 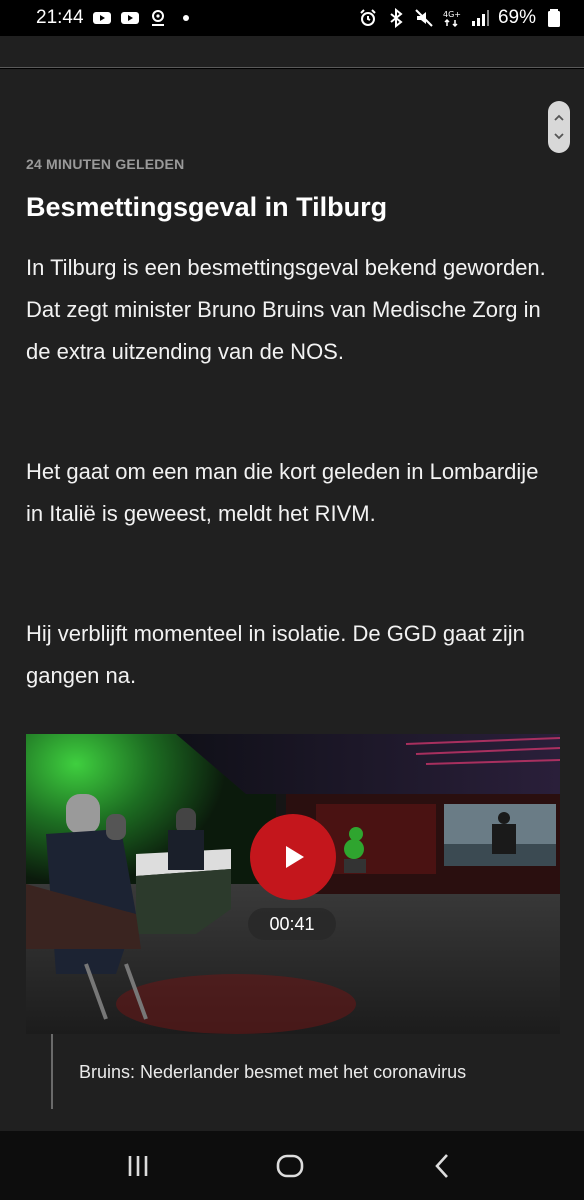 What do you see at coordinates (368, 17) in the screenshot?
I see `alarm-icon` at bounding box center [368, 17].